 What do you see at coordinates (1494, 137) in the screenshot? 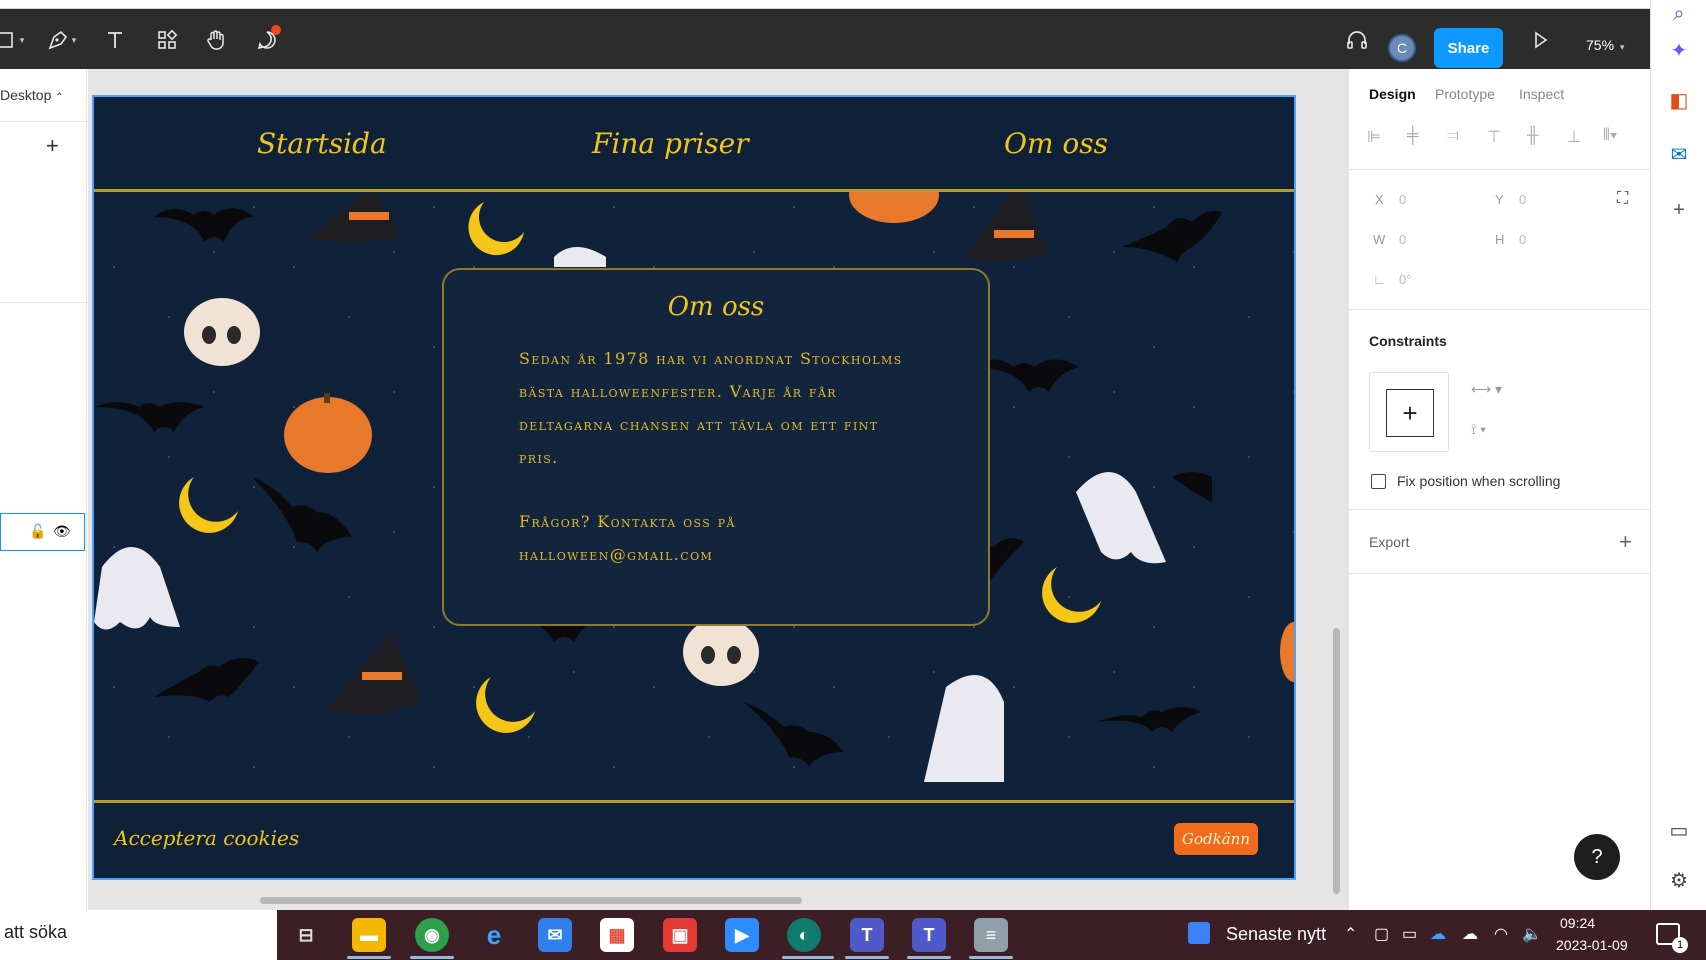
I see `align-top-icon: ⊤` at bounding box center [1494, 137].